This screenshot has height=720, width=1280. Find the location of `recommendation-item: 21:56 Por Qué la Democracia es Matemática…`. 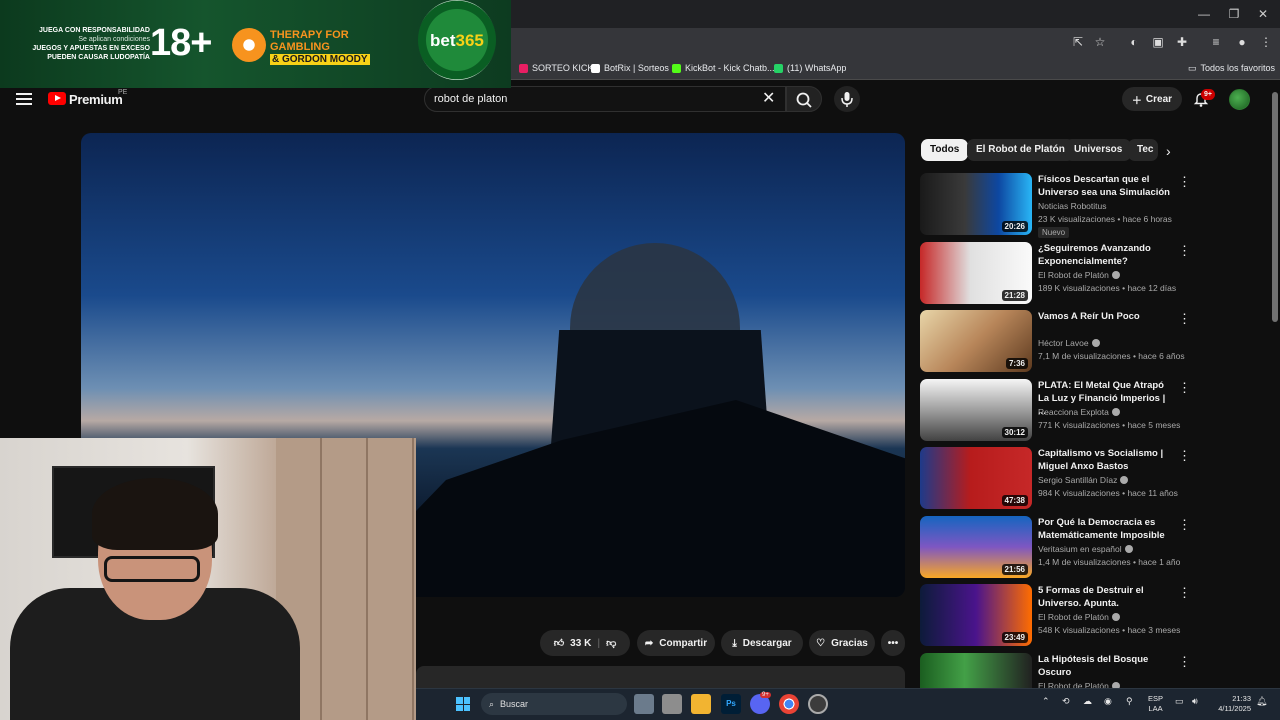

recommendation-item: 21:56 Por Qué la Democracia es Matemática… is located at coordinates (1097, 548).